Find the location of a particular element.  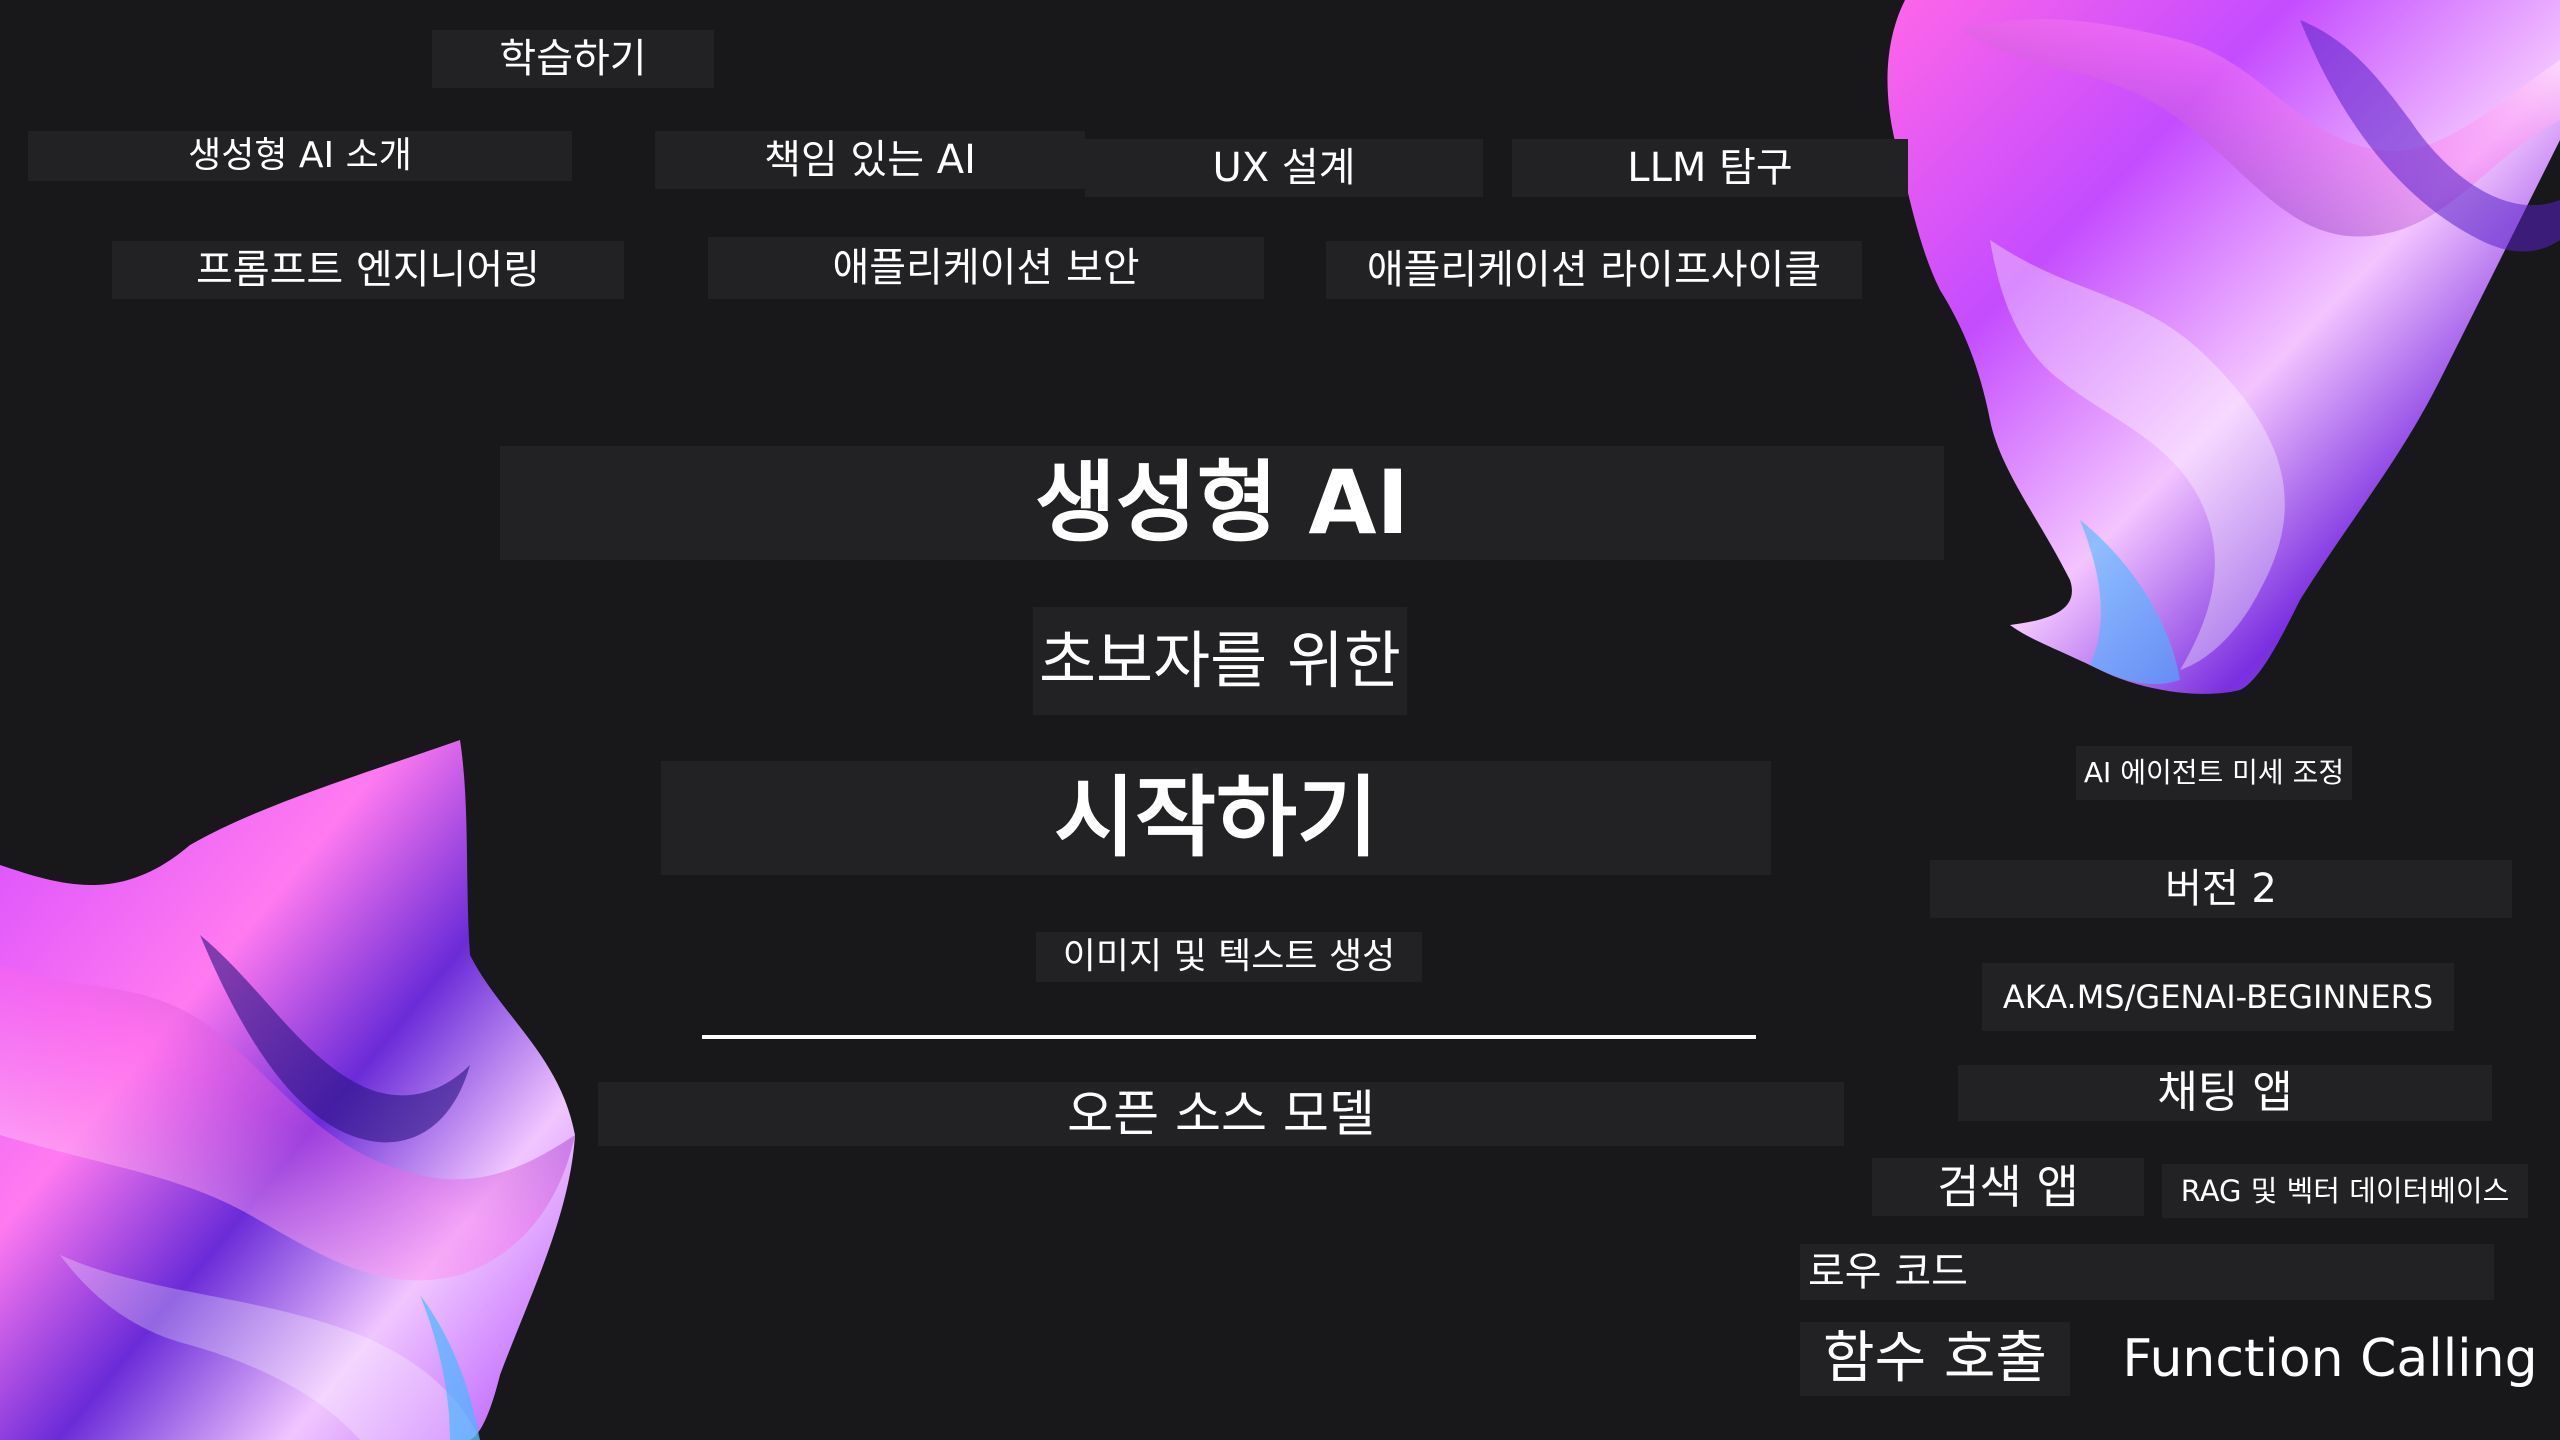

topic-fine-tuning: AI 에이전트 미세 조정 is located at coordinates (2214, 773).